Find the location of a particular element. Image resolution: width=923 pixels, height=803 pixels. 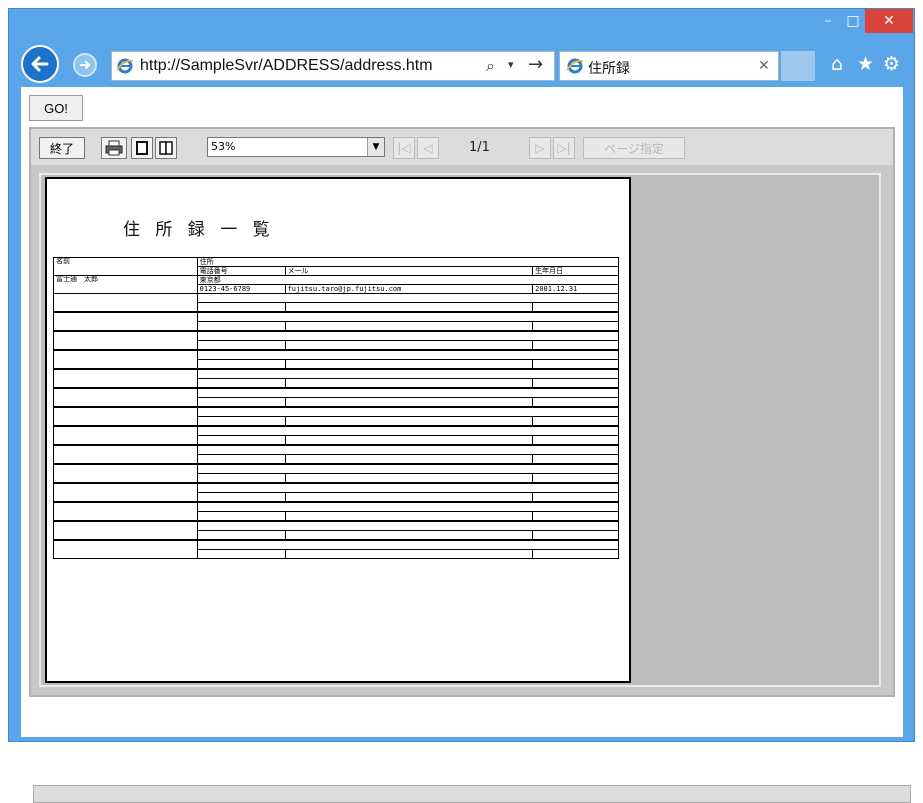

page-counter: 1/1 is located at coordinates (479, 147).